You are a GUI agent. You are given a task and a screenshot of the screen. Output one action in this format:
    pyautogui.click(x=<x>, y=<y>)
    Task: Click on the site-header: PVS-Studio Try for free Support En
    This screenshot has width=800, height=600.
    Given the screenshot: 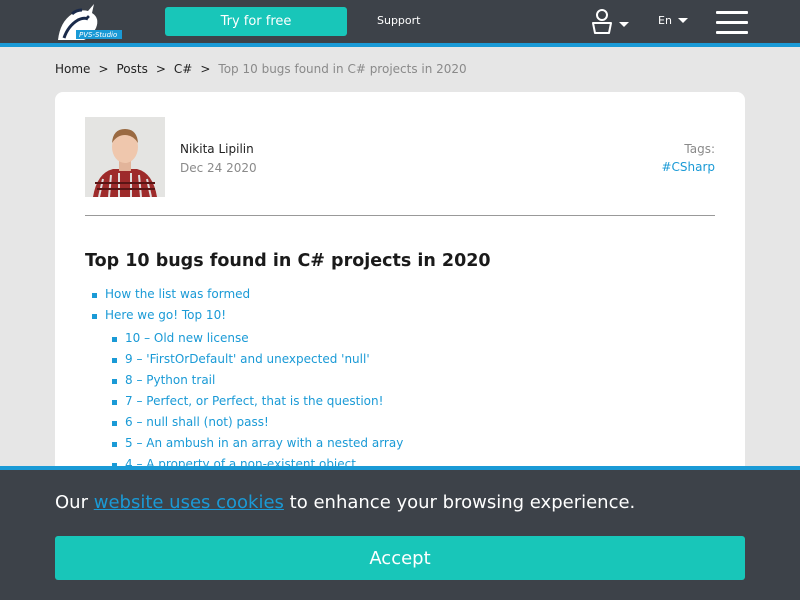 What is the action you would take?
    pyautogui.click(x=400, y=22)
    